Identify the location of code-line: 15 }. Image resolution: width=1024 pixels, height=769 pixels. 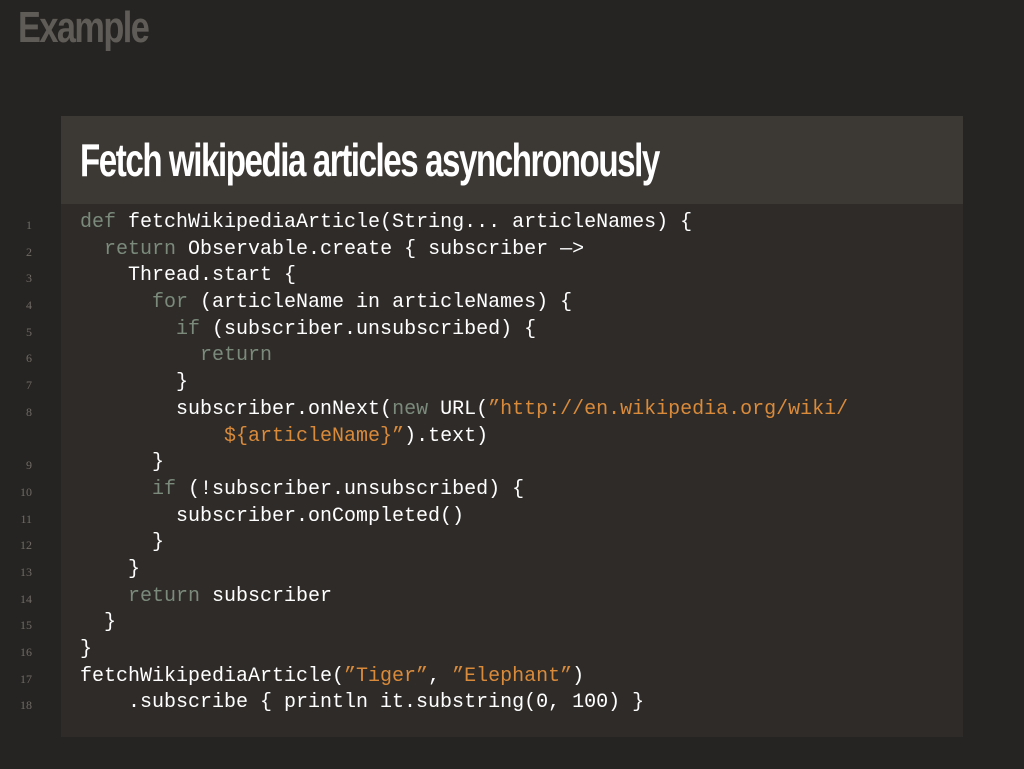
(491, 623).